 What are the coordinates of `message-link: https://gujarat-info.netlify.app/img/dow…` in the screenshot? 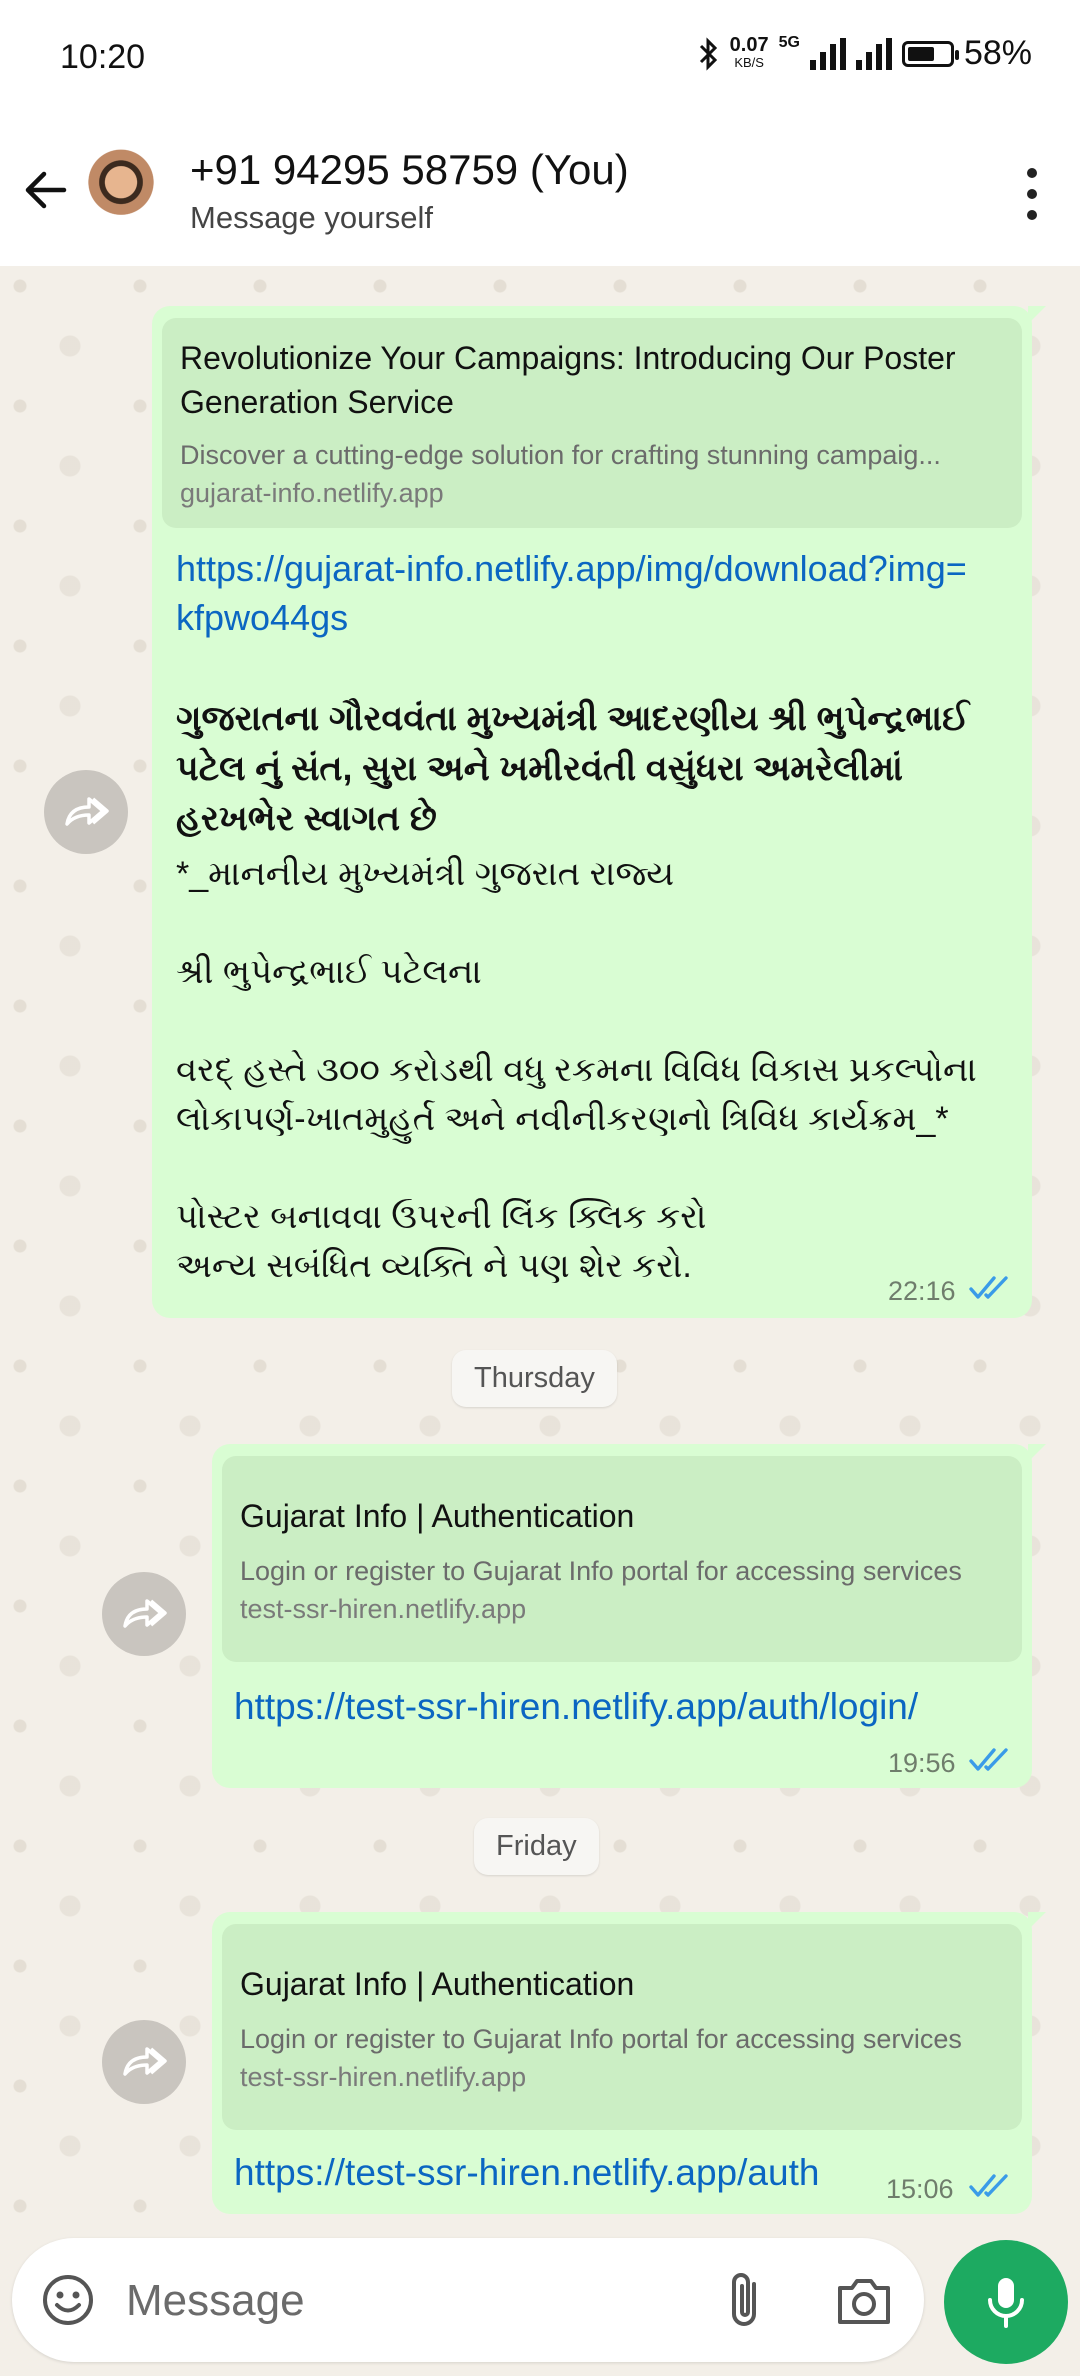 It's located at (576, 593).